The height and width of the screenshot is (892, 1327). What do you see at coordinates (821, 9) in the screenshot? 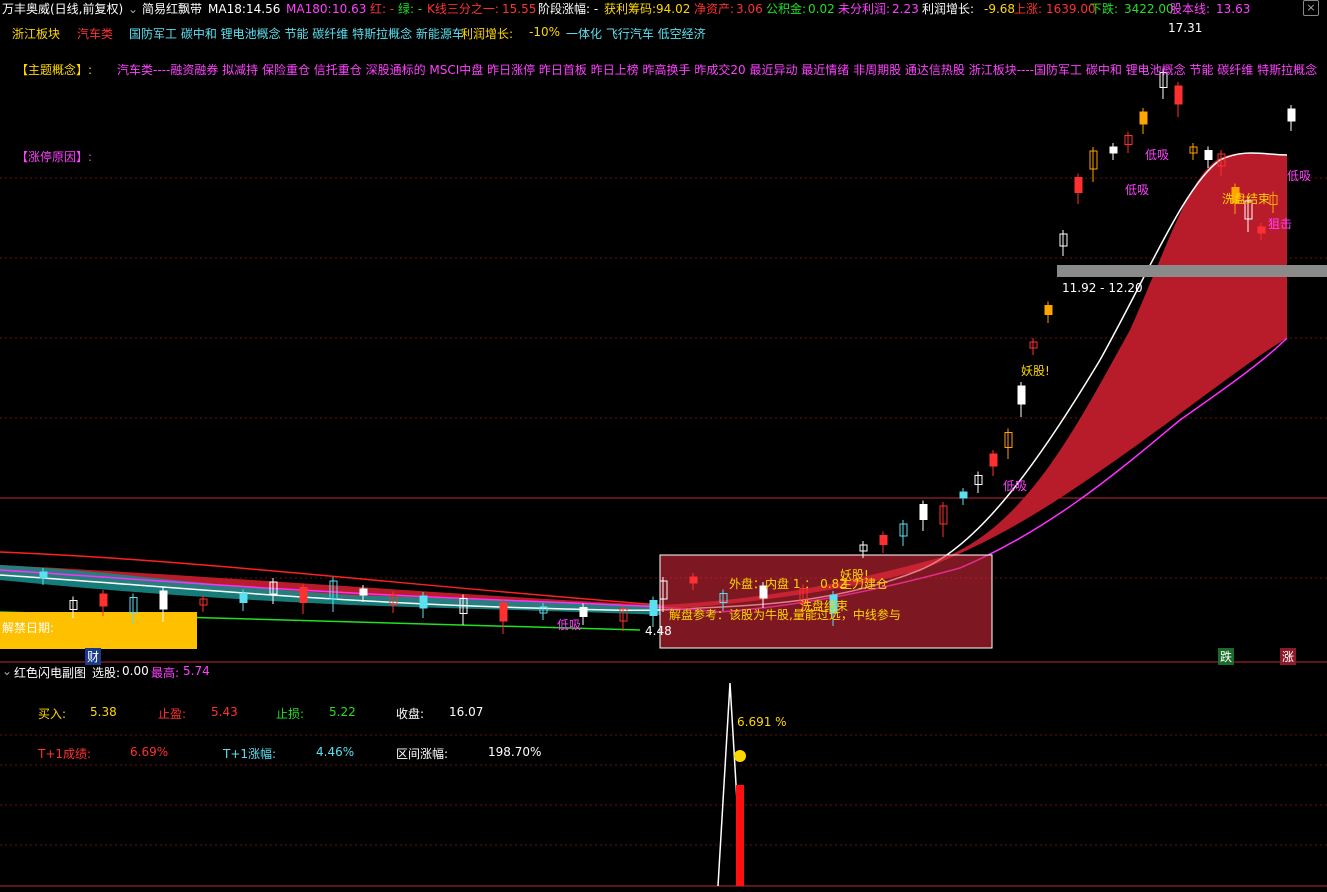
I see `reserve-value: 0.02` at bounding box center [821, 9].